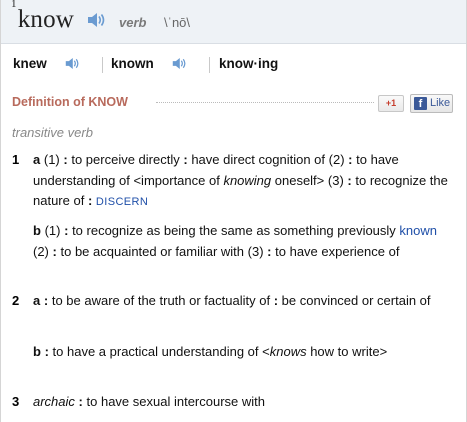 This screenshot has height=422, width=467. I want to click on inflection-past: knew, so click(30, 63).